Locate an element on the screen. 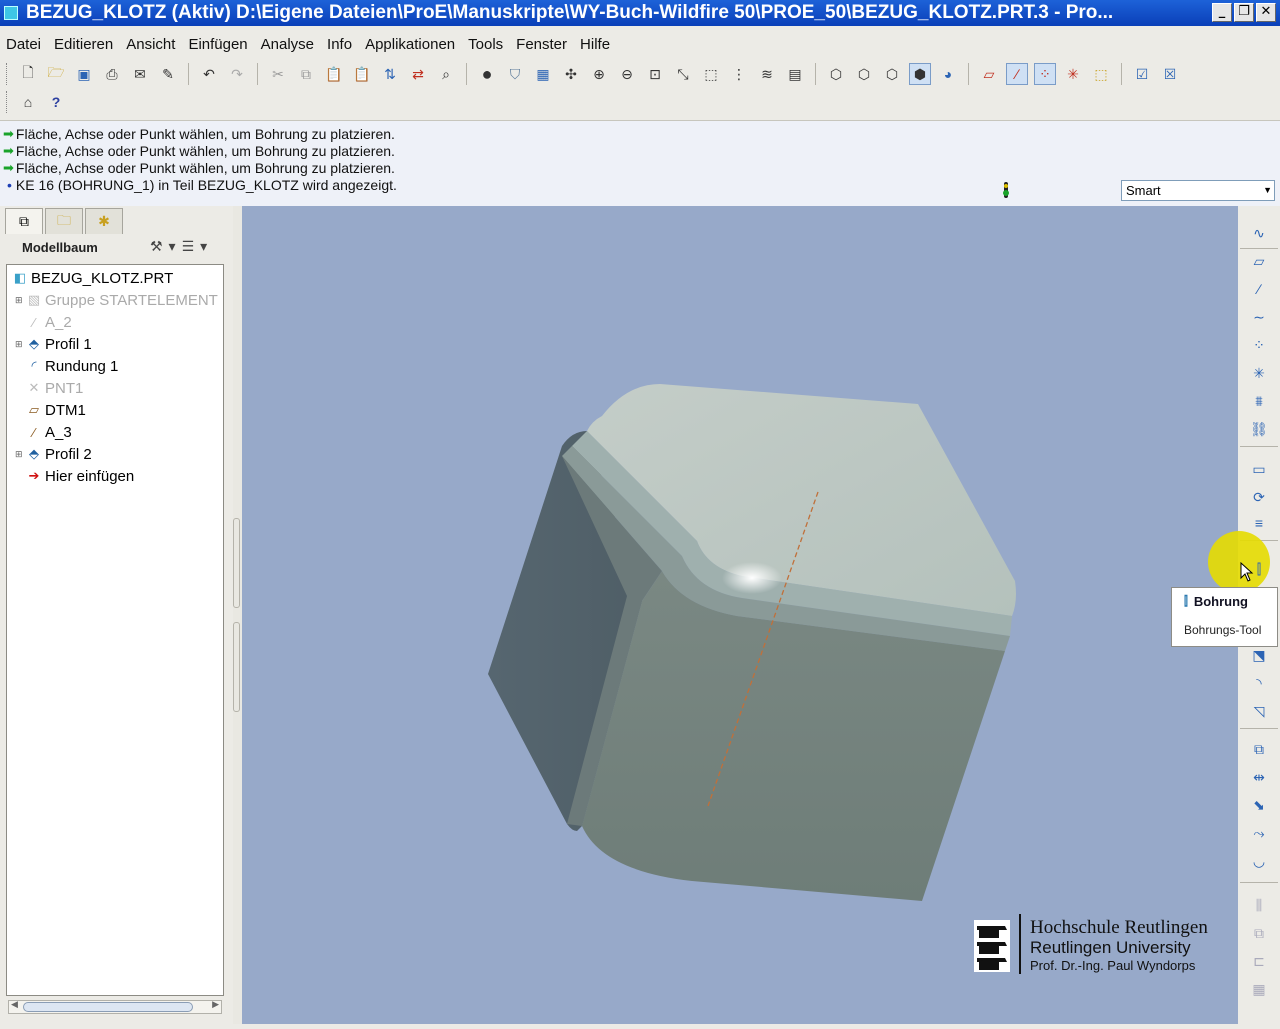 The width and height of the screenshot is (1280, 1029). copy-disabled-icon: ⧉ is located at coordinates (1259, 933).